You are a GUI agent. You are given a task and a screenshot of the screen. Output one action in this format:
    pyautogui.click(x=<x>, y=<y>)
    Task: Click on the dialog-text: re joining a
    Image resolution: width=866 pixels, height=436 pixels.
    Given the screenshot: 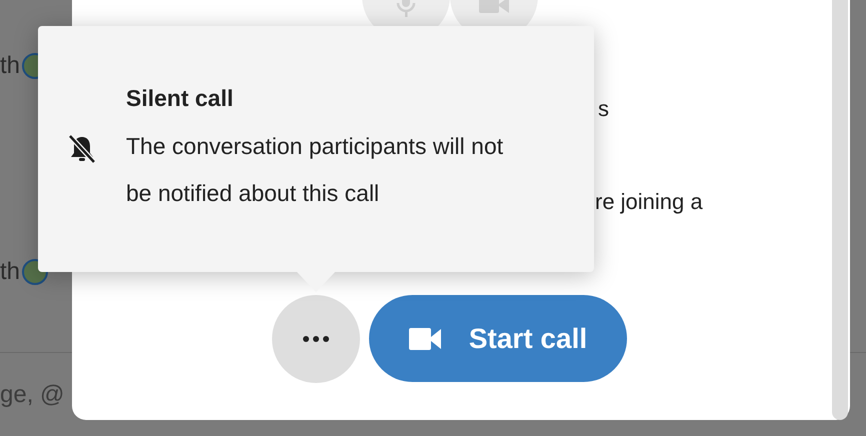 What is the action you would take?
    pyautogui.click(x=649, y=202)
    